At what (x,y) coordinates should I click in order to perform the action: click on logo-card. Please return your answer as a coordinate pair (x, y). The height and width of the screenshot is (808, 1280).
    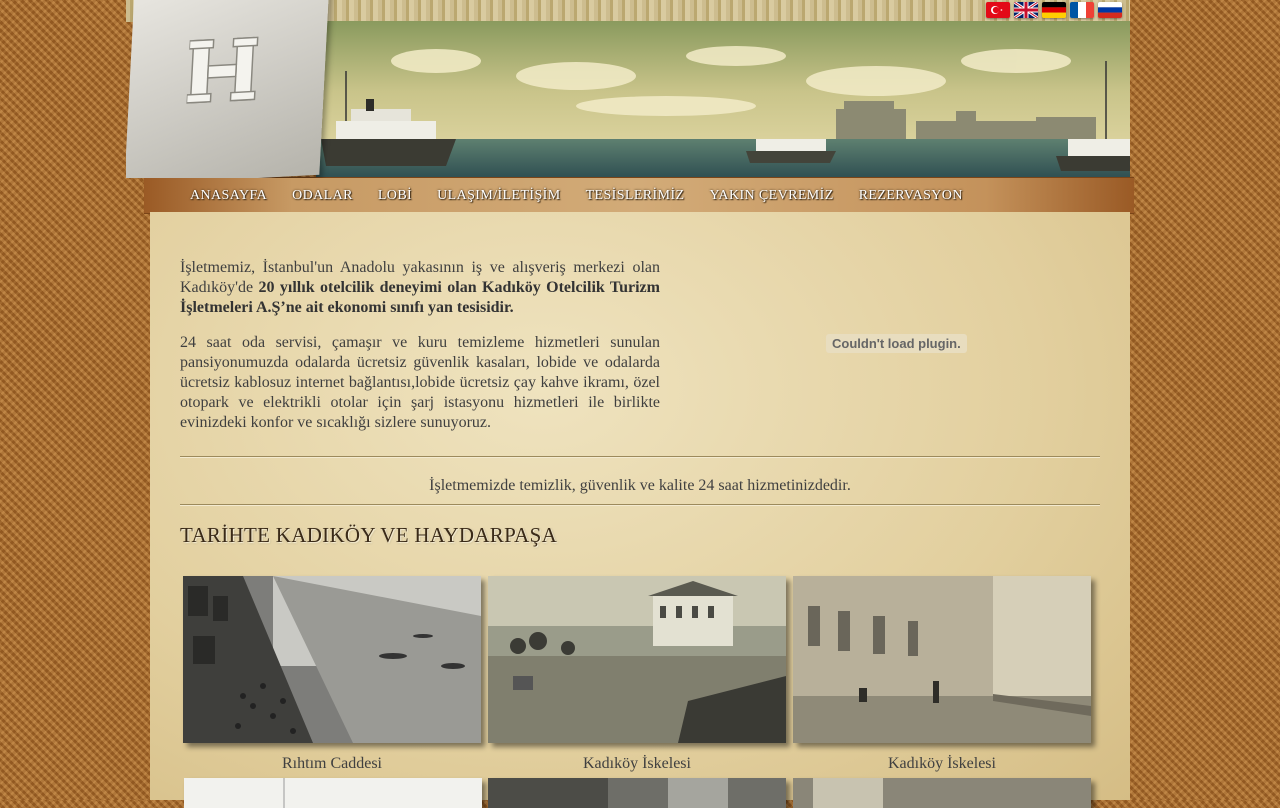
    Looking at the image, I should click on (227, 89).